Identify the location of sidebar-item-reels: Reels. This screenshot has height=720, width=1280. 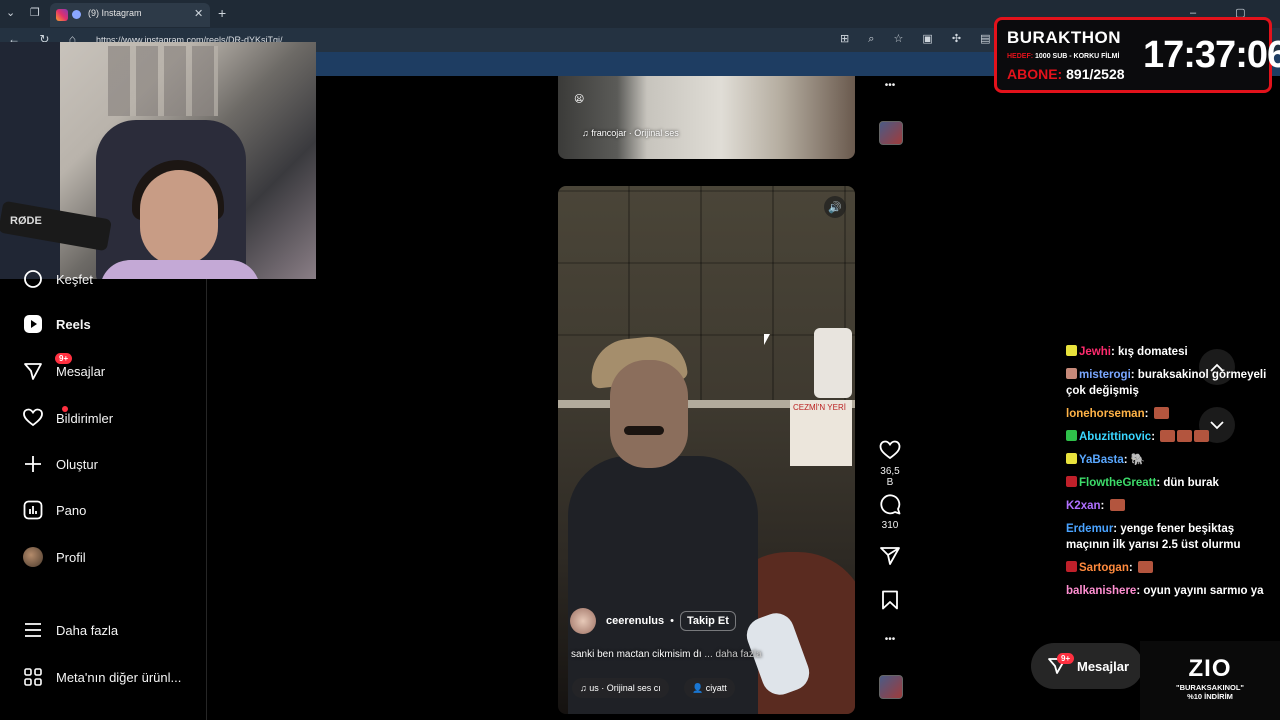
(56, 324).